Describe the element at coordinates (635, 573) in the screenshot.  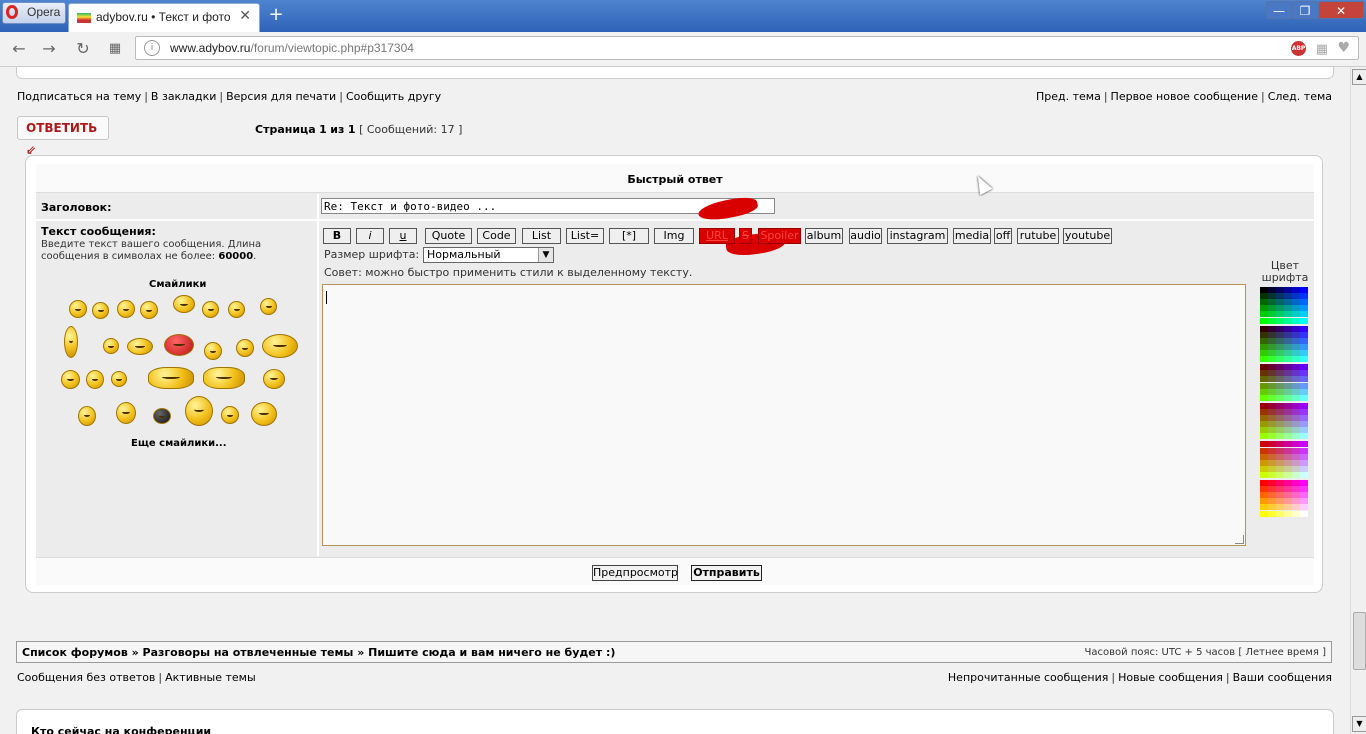
I see `preview-button: Предпросмотр` at that location.